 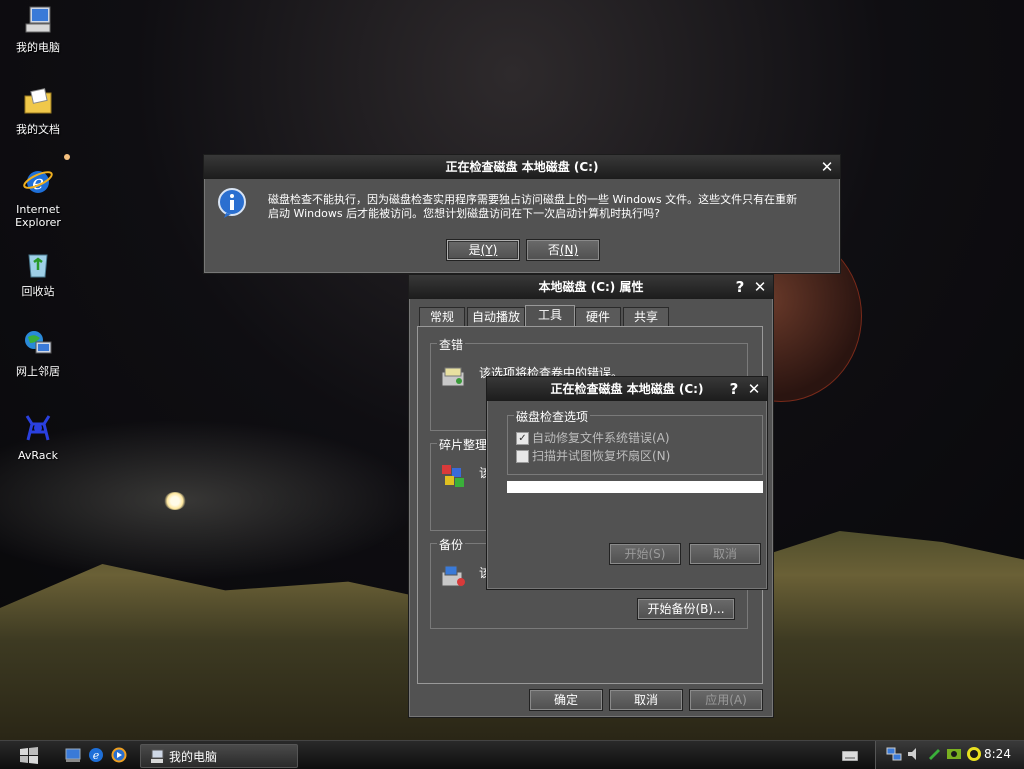 I want to click on message-line-2: 启动 Windows 后才能被访问。您想计划磁盘访问在下一次启动计算机时执行吗?, so click(x=464, y=213).